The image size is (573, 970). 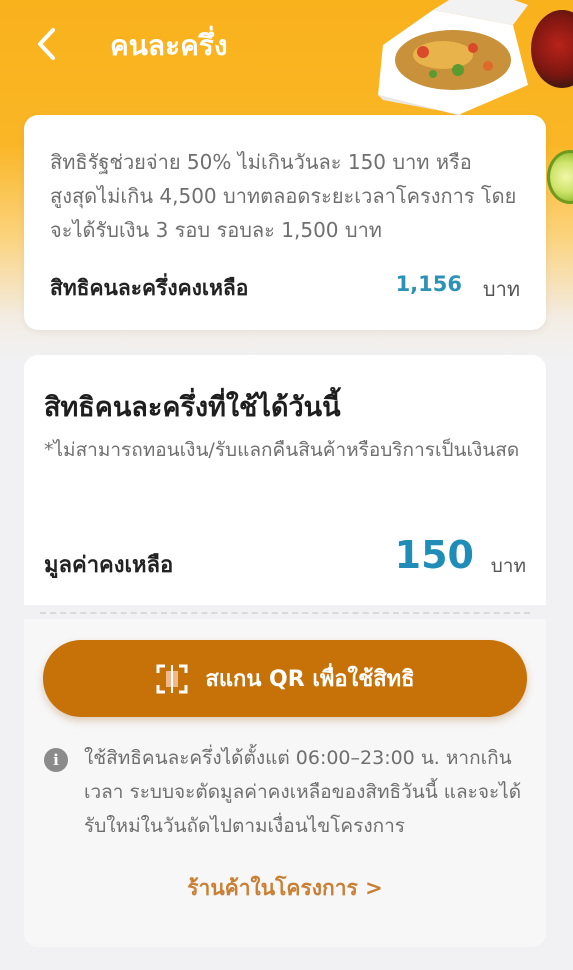 I want to click on chili-bowl-image, so click(x=552, y=49).